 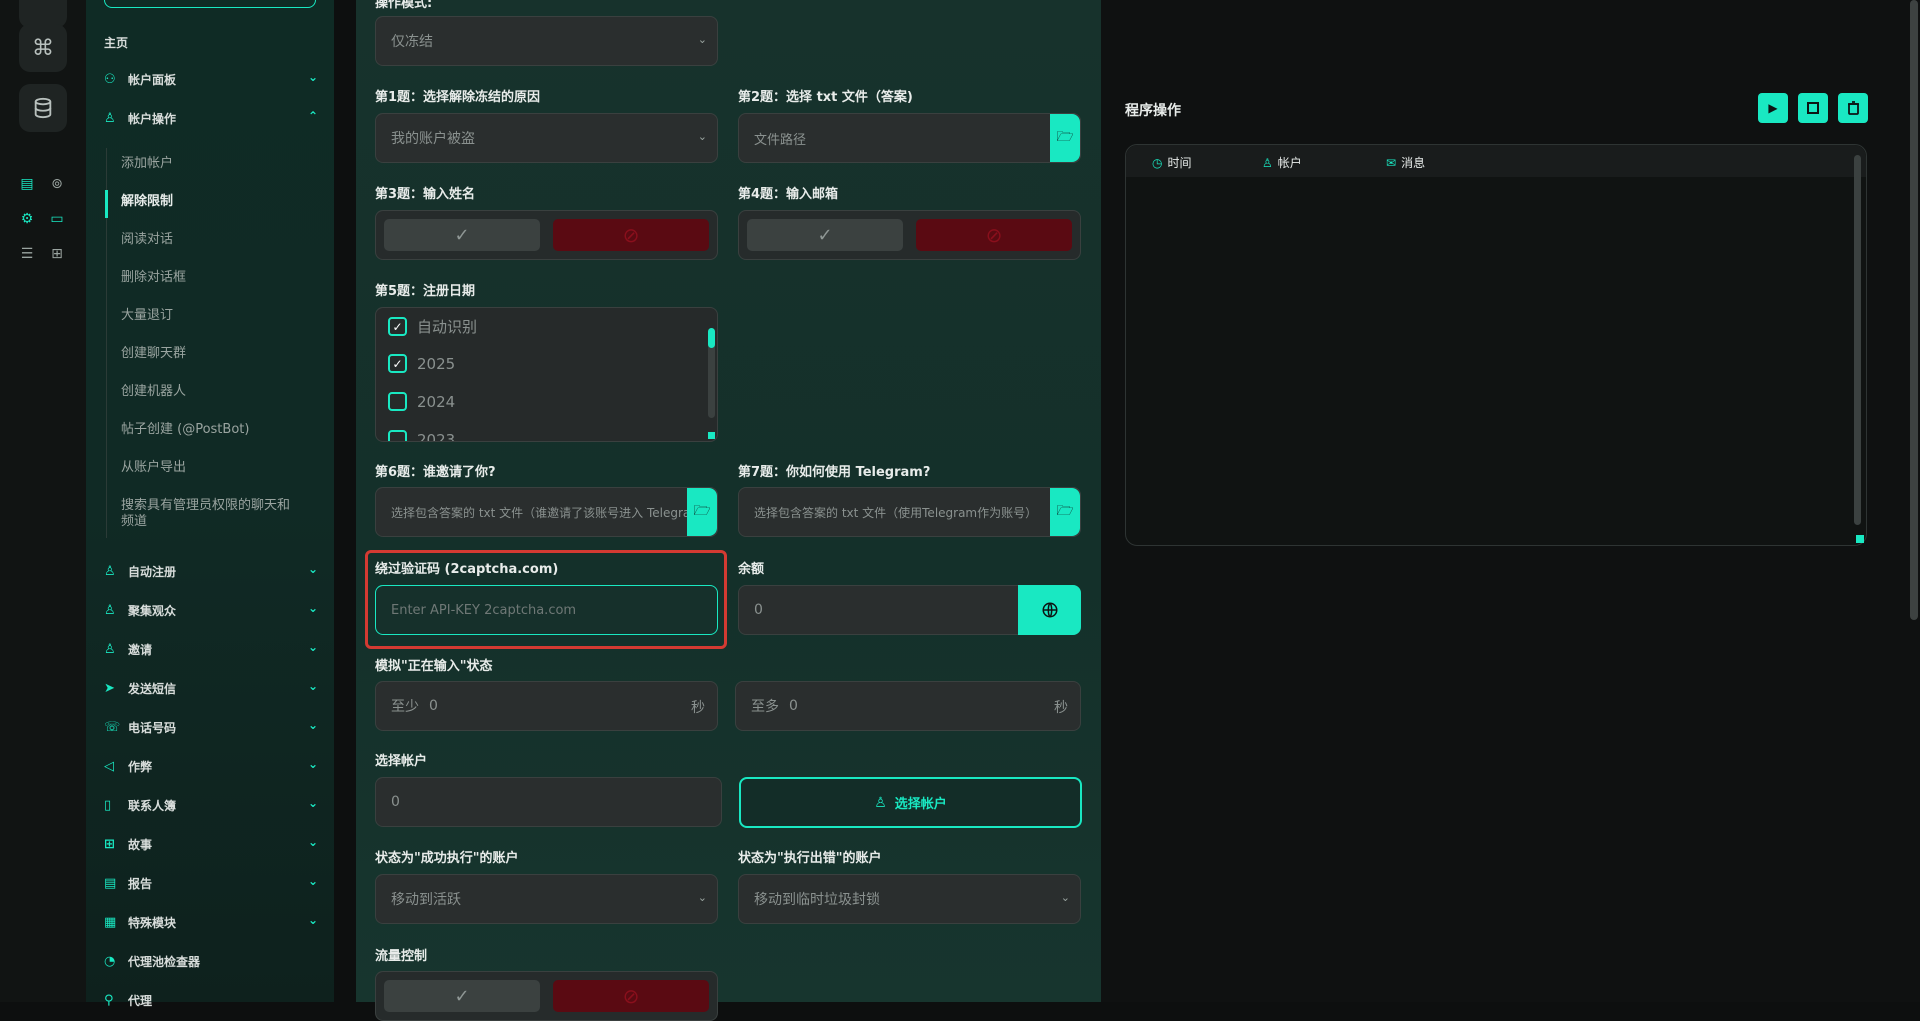 What do you see at coordinates (711, 373) in the screenshot?
I see `list-scrollbar` at bounding box center [711, 373].